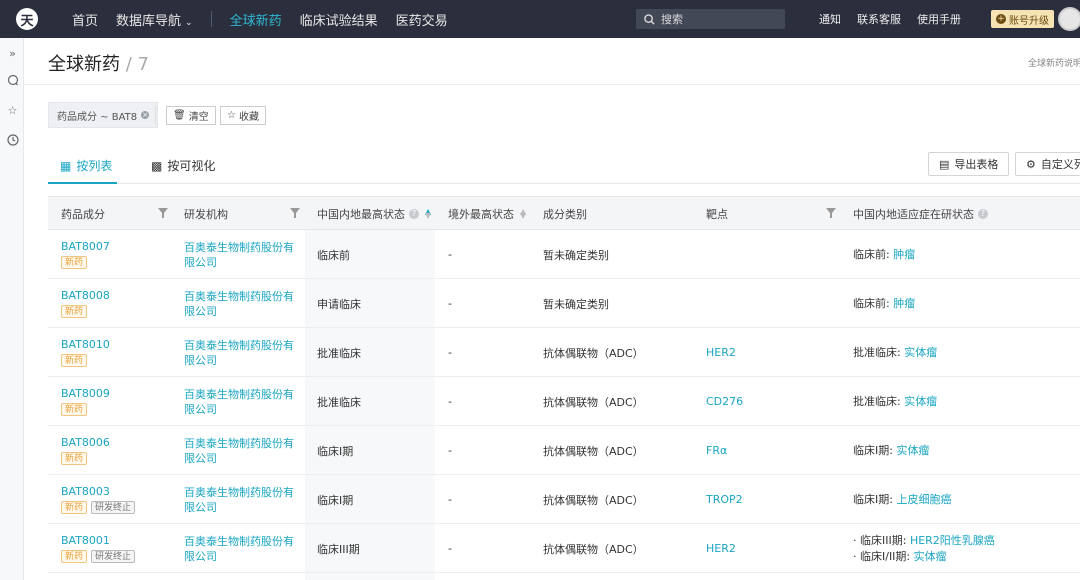 The height and width of the screenshot is (580, 1080). Describe the element at coordinates (565, 214) in the screenshot. I see `col-category: 成分类别` at that location.